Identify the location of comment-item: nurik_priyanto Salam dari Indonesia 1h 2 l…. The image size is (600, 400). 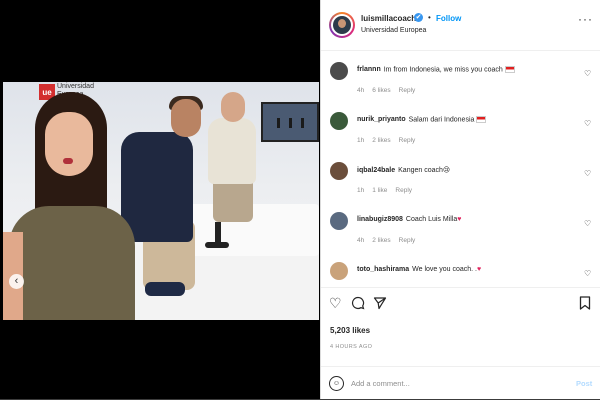
(460, 125).